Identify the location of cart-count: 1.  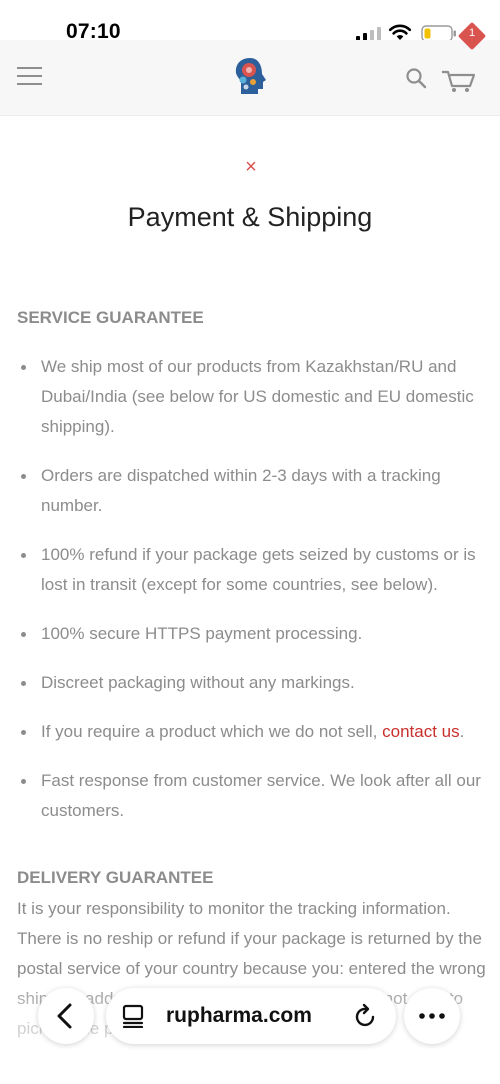
(472, 33).